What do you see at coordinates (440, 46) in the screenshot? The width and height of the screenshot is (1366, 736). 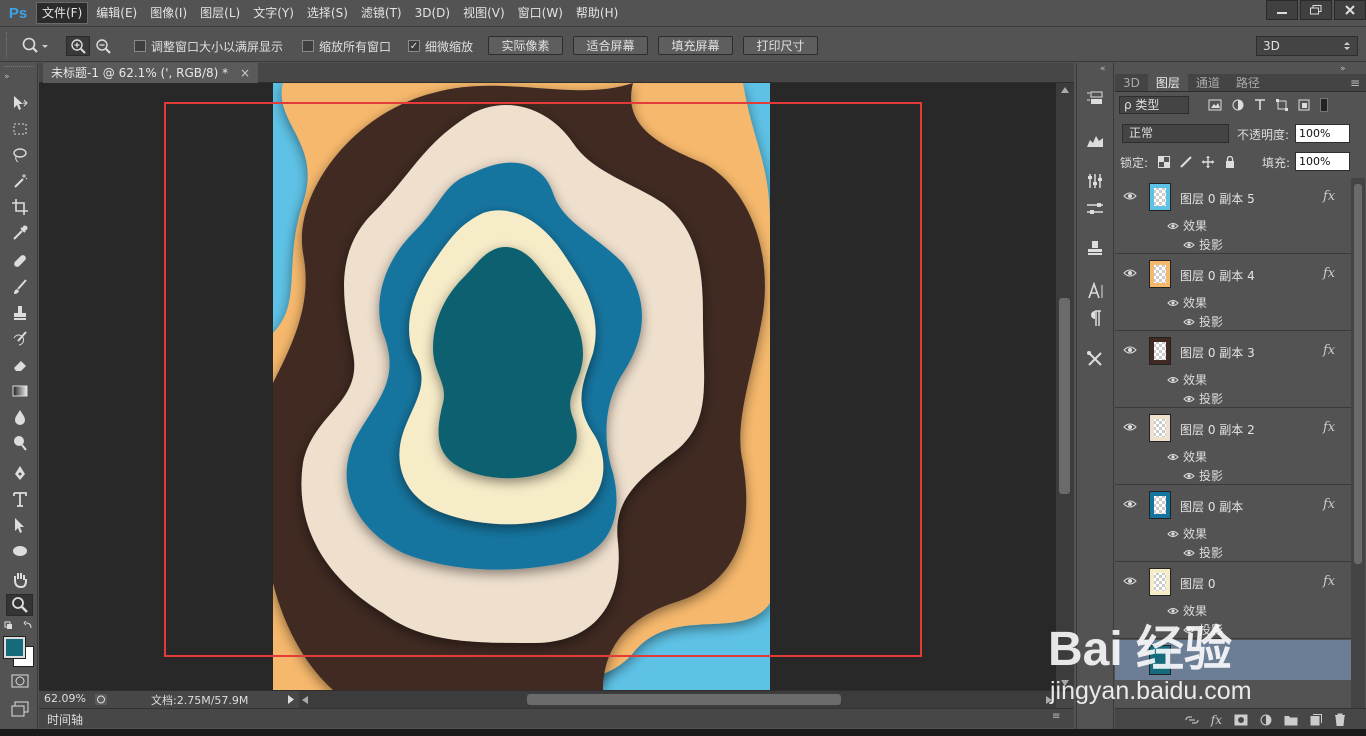 I see `scrubby-zoom-option: ✓ 细微缩放` at bounding box center [440, 46].